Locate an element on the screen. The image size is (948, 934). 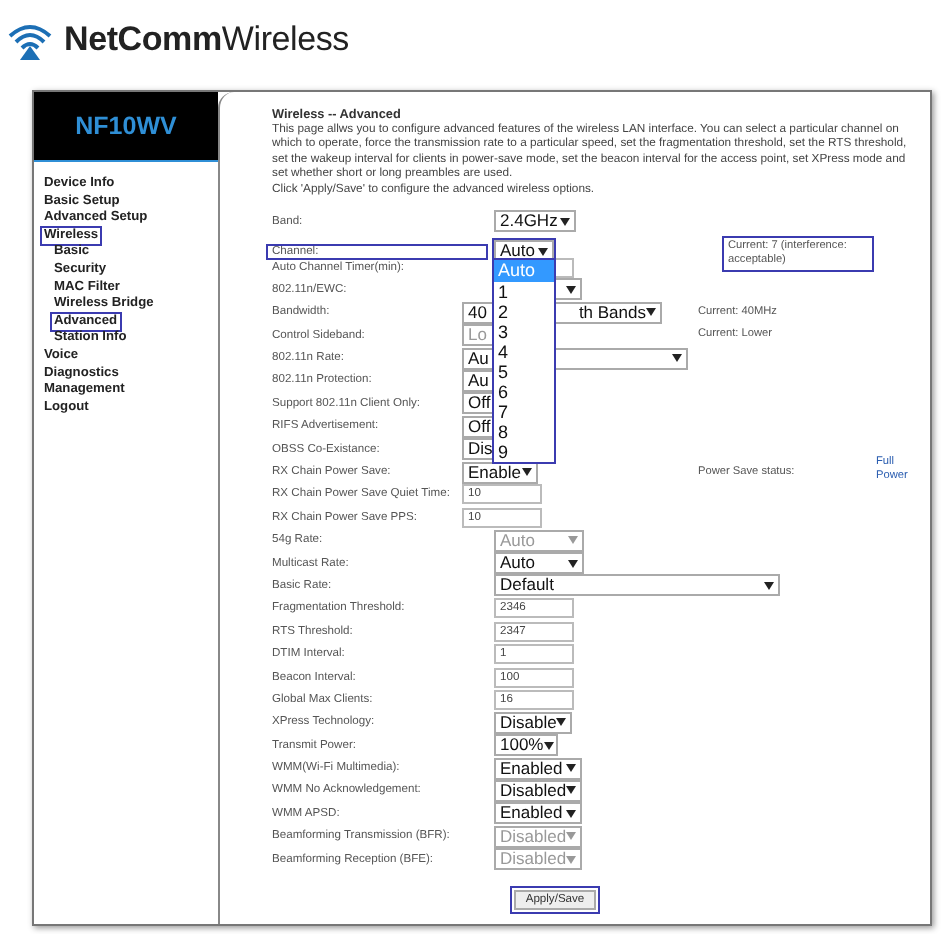
dropdown-select: 100% is located at coordinates (526, 745).